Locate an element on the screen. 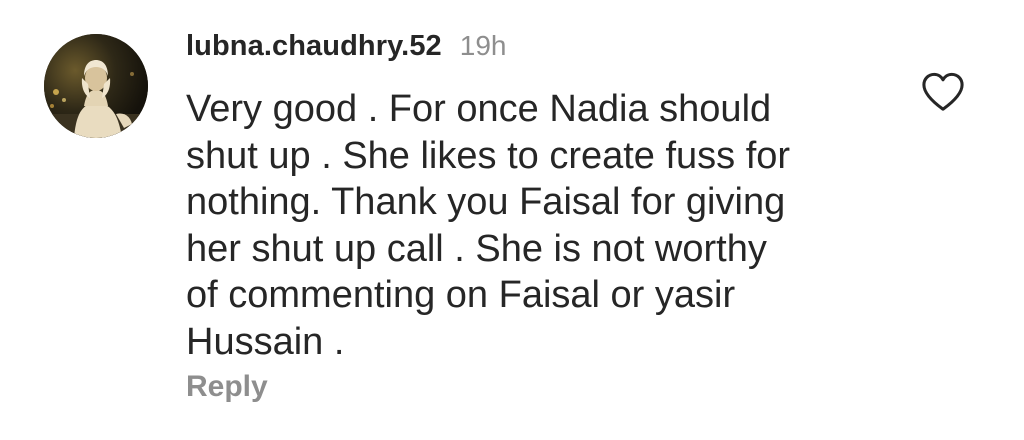 Image resolution: width=1024 pixels, height=440 pixels. comment-text-line: of commenting on Faisal or yasir is located at coordinates (461, 295).